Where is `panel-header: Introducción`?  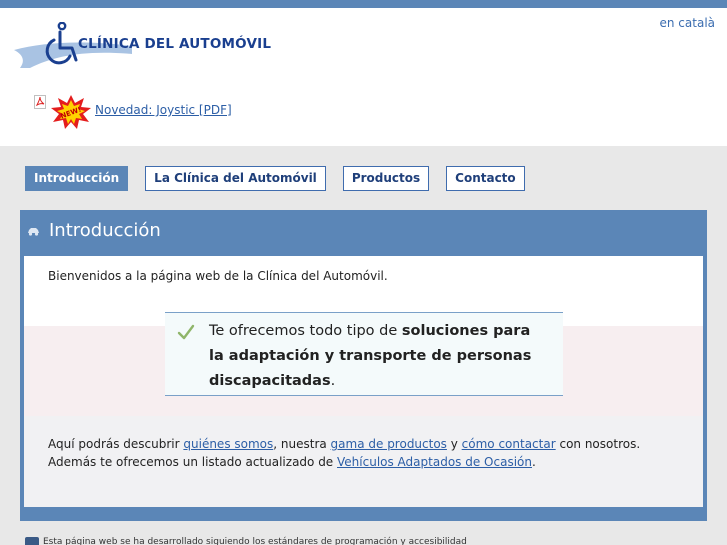
panel-header: Introducción is located at coordinates (363, 232).